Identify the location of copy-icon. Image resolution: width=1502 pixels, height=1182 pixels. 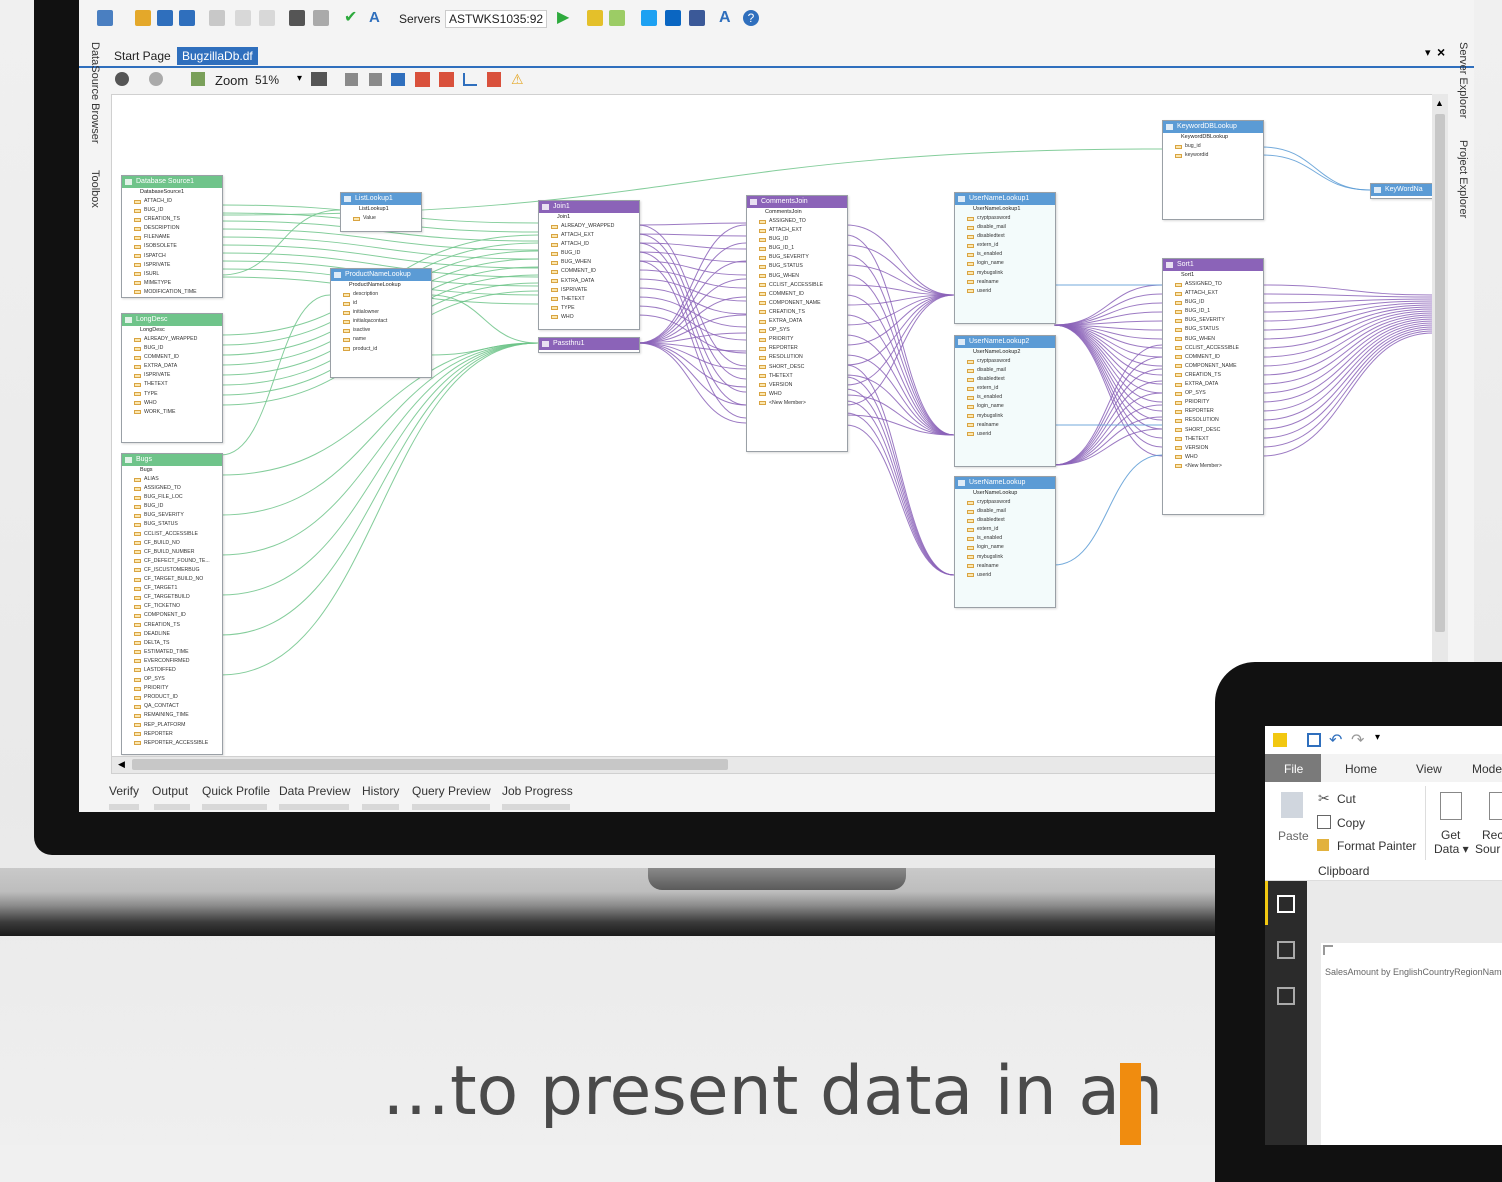
(1324, 822).